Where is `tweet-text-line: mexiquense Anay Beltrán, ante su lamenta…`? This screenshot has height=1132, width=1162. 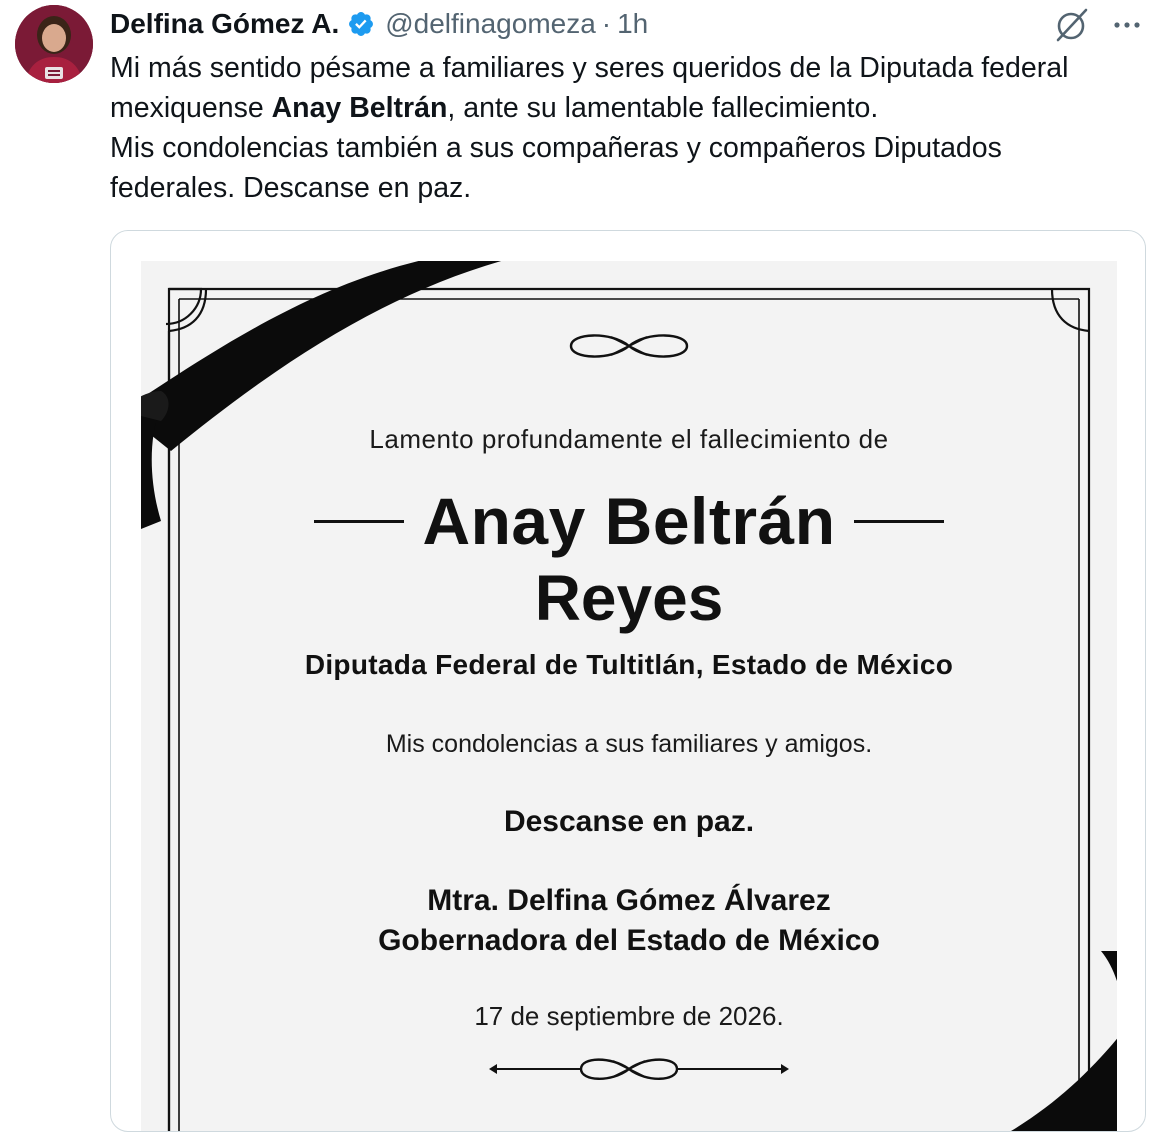
tweet-text-line: mexiquense Anay Beltrán, ante su lamenta… is located at coordinates (632, 108).